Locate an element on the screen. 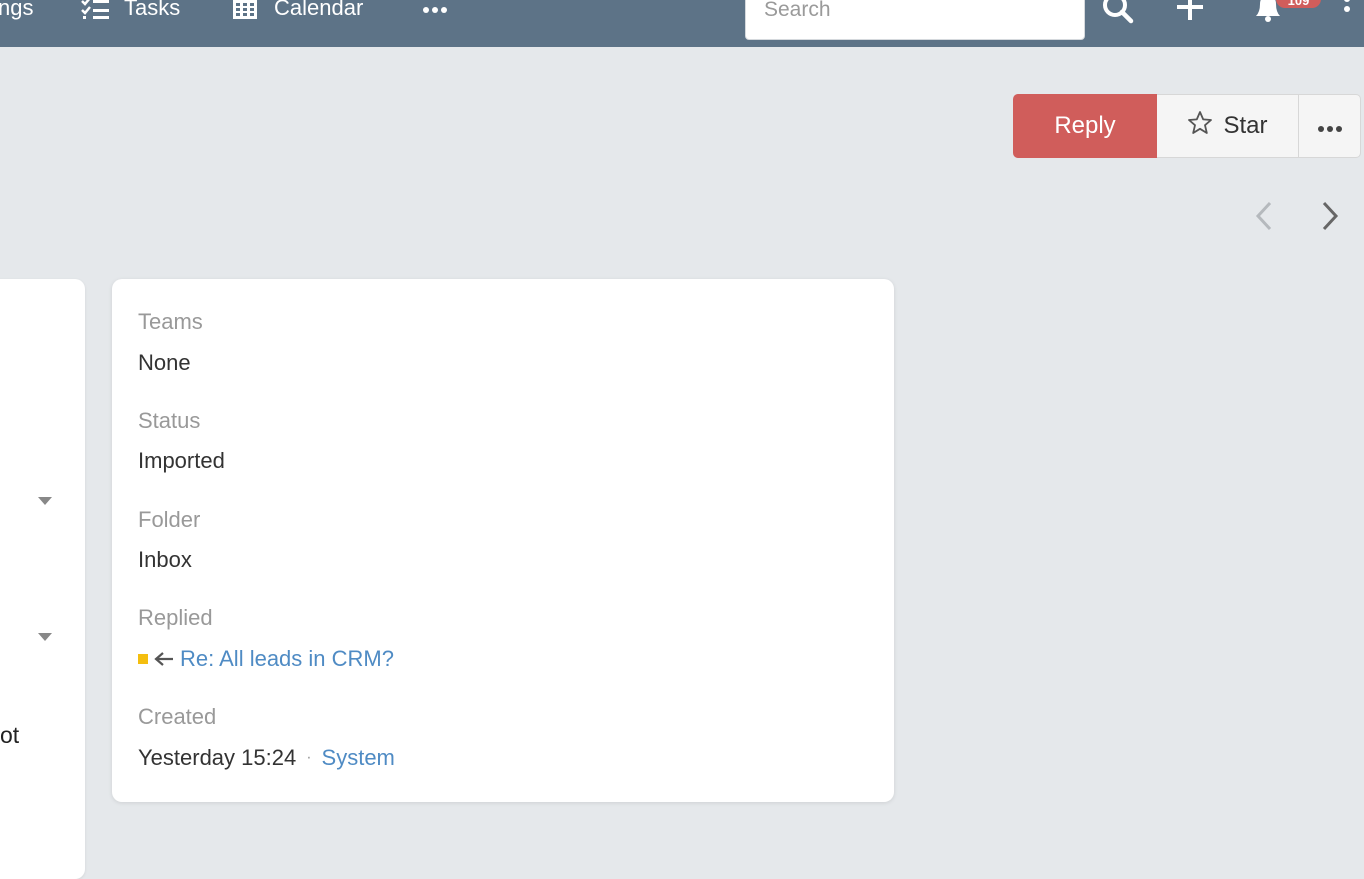 This screenshot has width=1364, height=879. status-label: Status is located at coordinates (169, 420).